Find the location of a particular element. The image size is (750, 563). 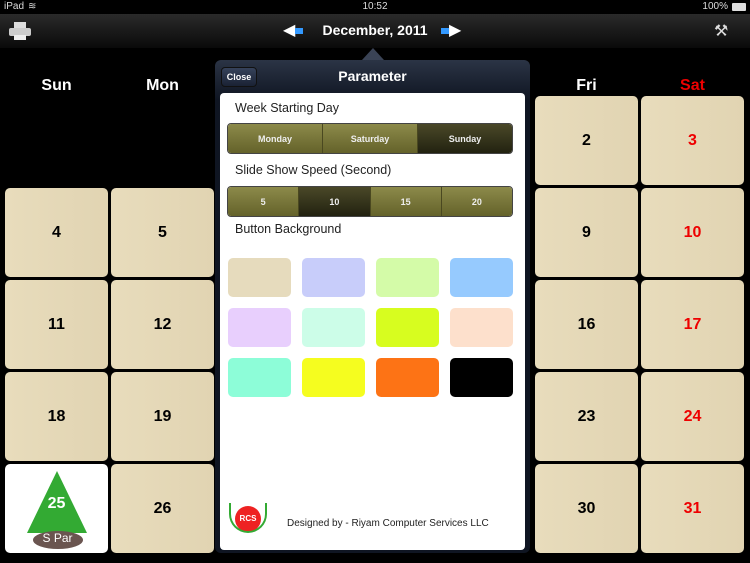

popover-title: Parameter is located at coordinates (372, 76).